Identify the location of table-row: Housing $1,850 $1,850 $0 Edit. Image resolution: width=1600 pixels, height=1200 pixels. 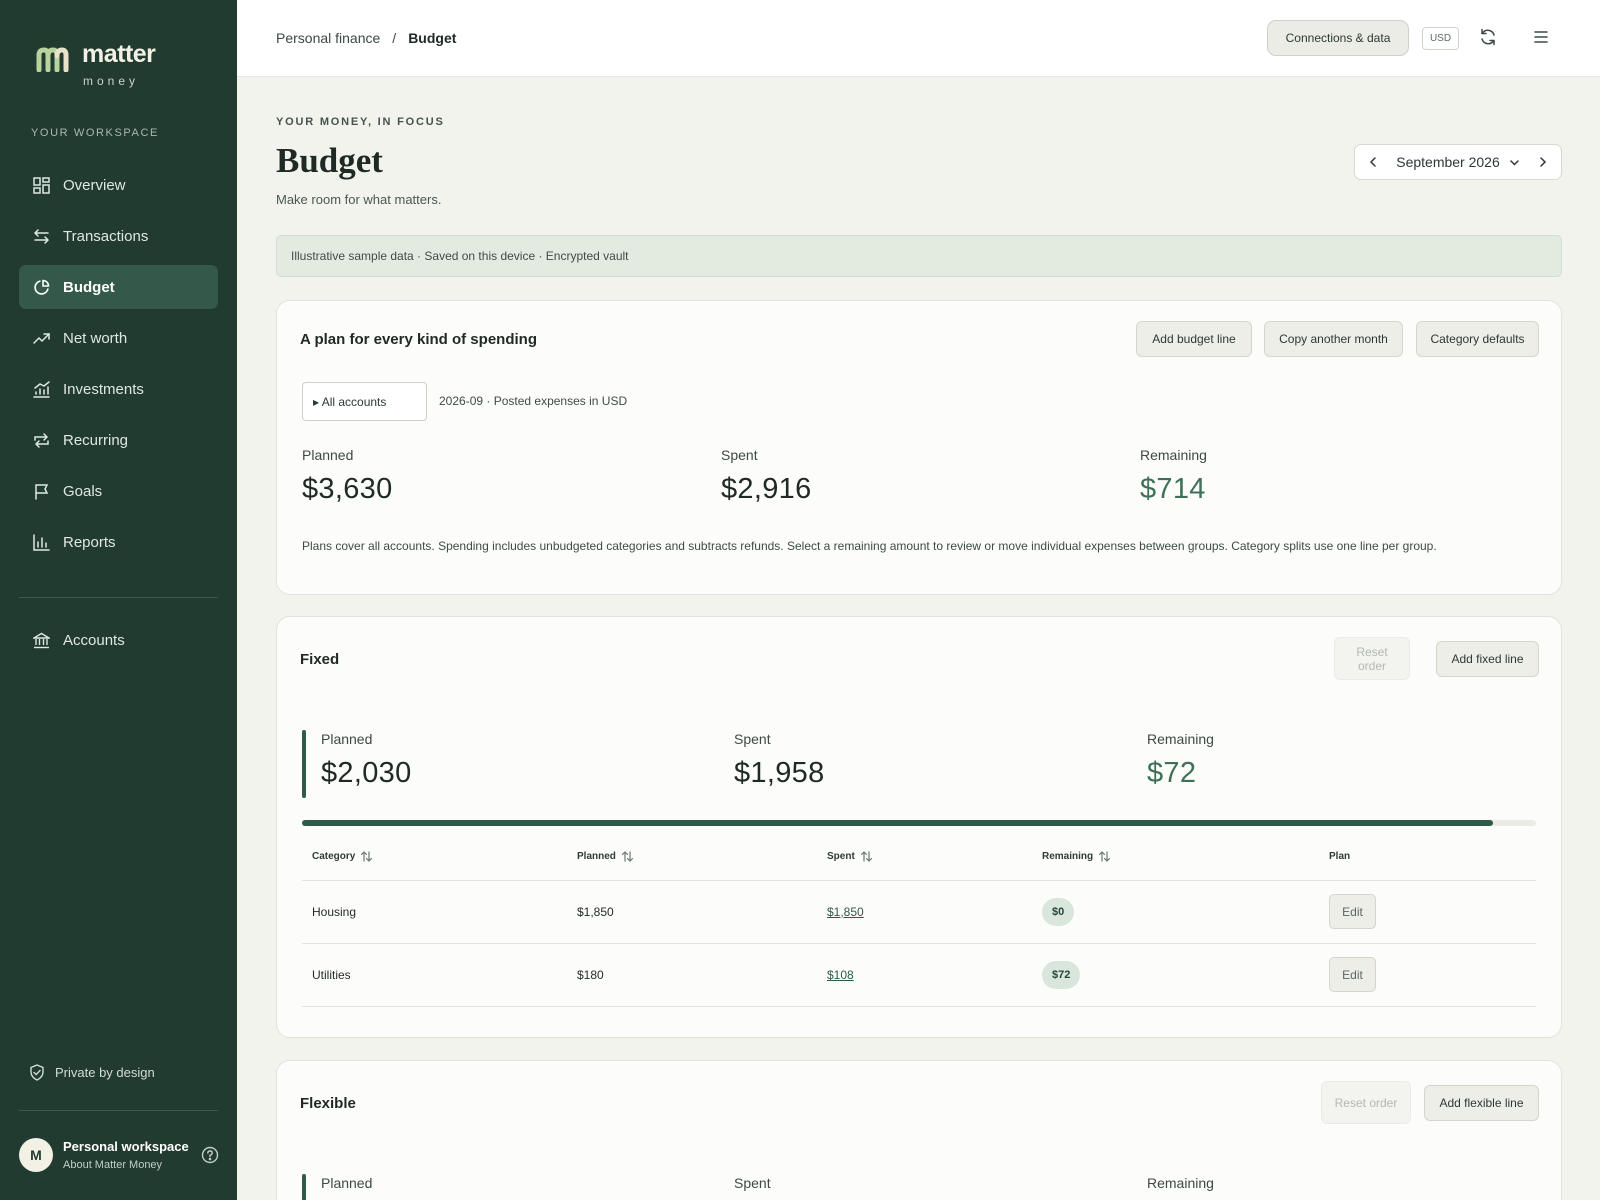
(919, 912).